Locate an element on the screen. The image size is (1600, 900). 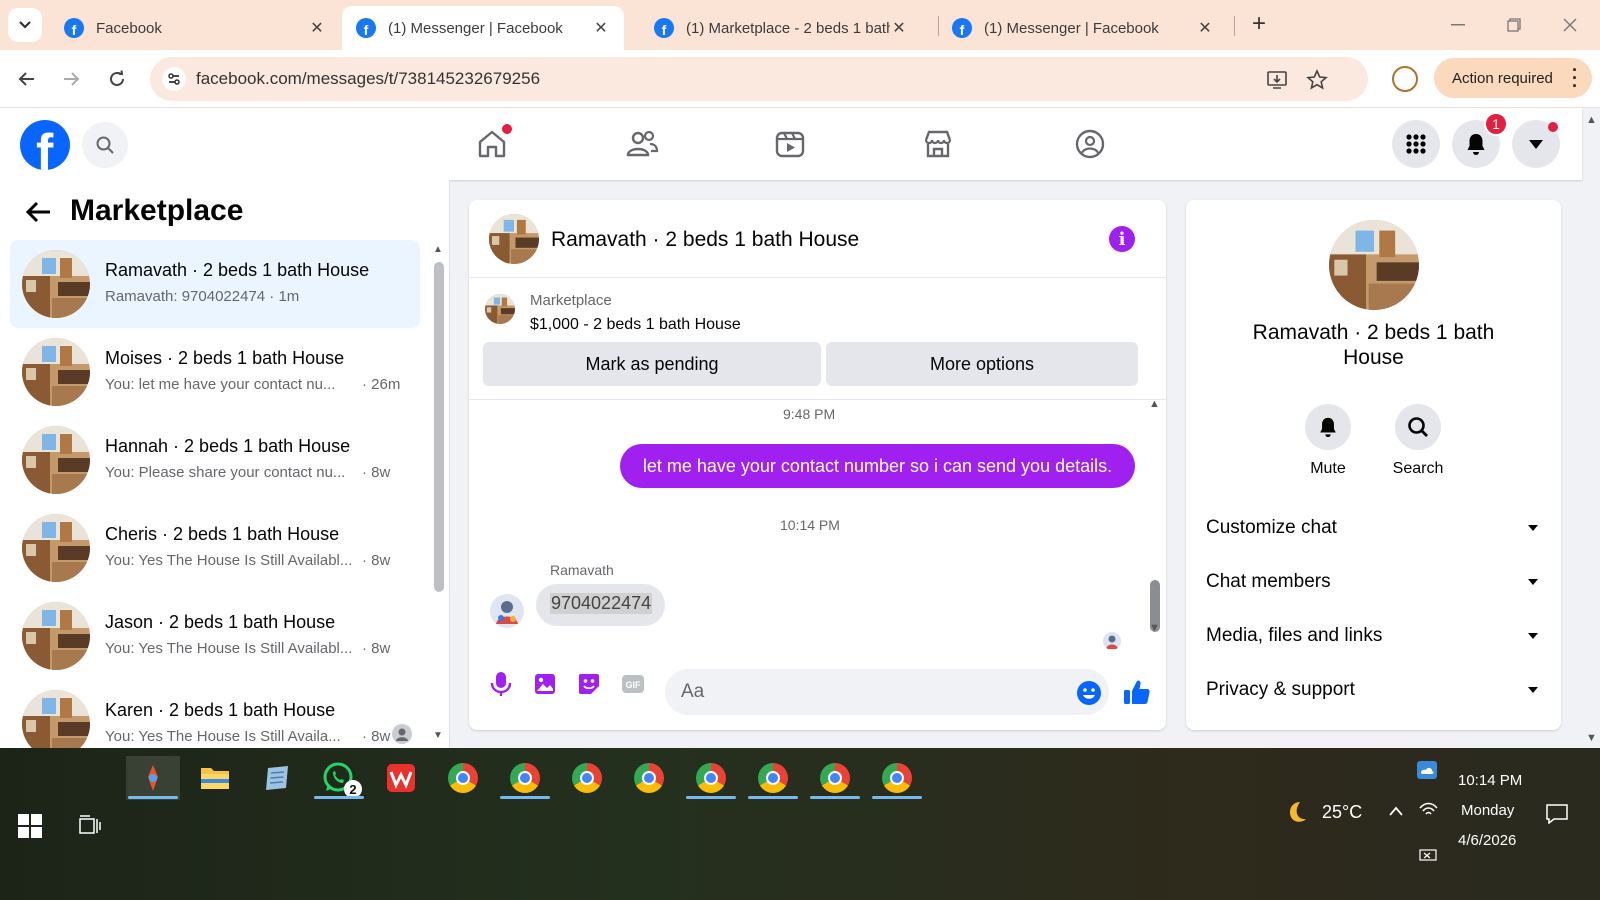
details-section-0: Customize chat is located at coordinates (1373, 528).